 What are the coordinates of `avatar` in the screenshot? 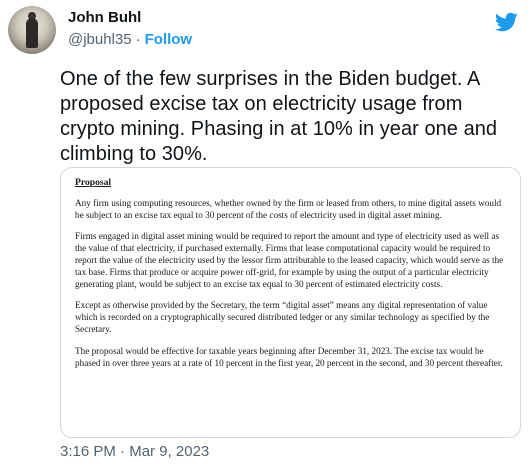 It's located at (32, 30).